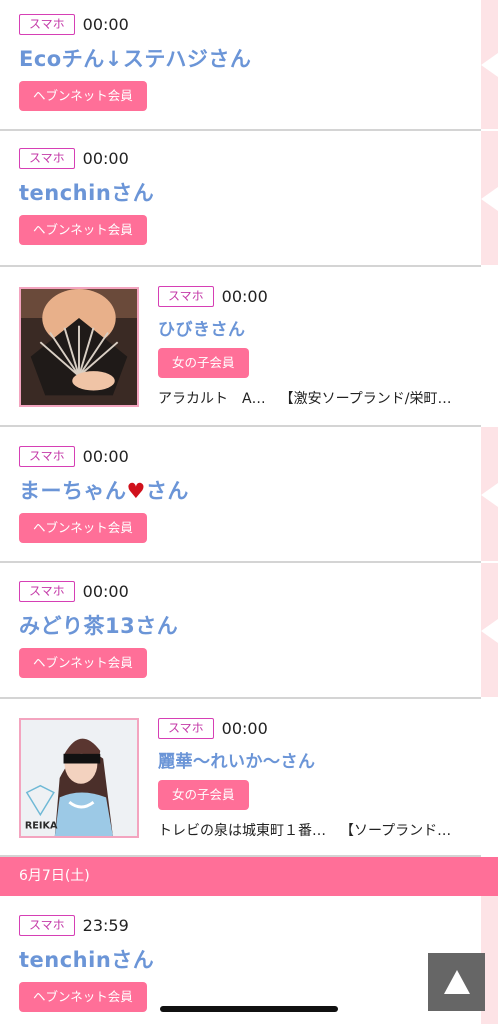  What do you see at coordinates (249, 495) in the screenshot?
I see `list-item: スマホ 00:00 まーちゃん♥さん ヘブンネット会員` at bounding box center [249, 495].